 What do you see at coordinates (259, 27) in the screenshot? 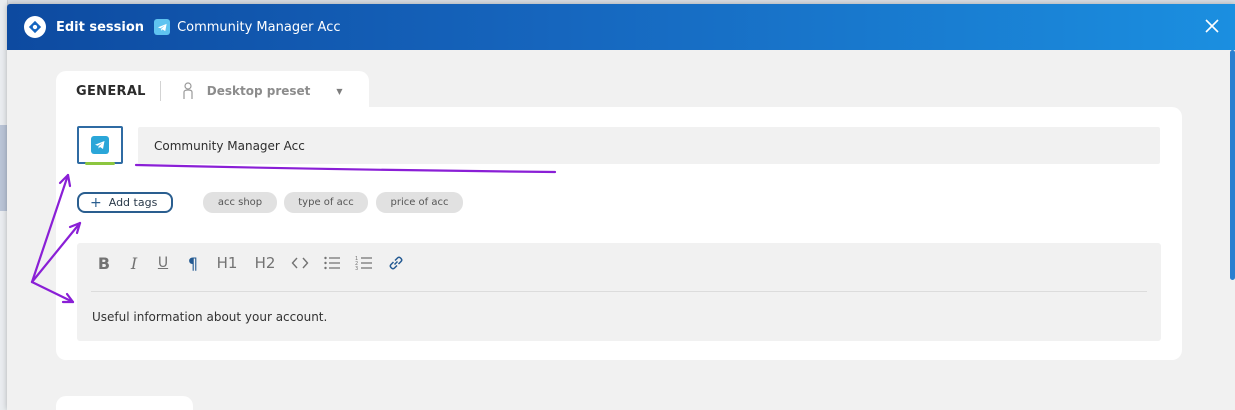
I see `session-title: Community Manager Acc` at bounding box center [259, 27].